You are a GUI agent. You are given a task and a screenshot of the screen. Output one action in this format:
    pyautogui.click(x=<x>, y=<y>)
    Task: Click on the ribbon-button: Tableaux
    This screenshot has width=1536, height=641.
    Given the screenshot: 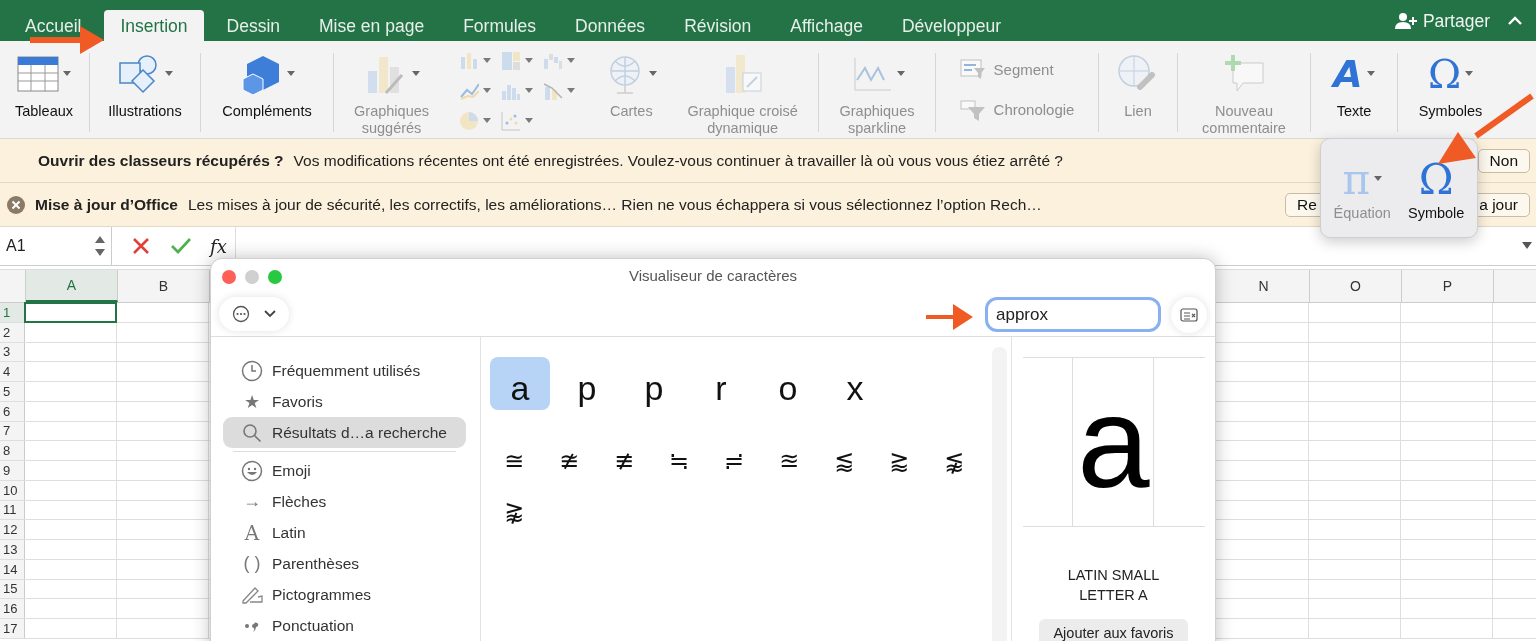 What is the action you would take?
    pyautogui.click(x=43, y=89)
    